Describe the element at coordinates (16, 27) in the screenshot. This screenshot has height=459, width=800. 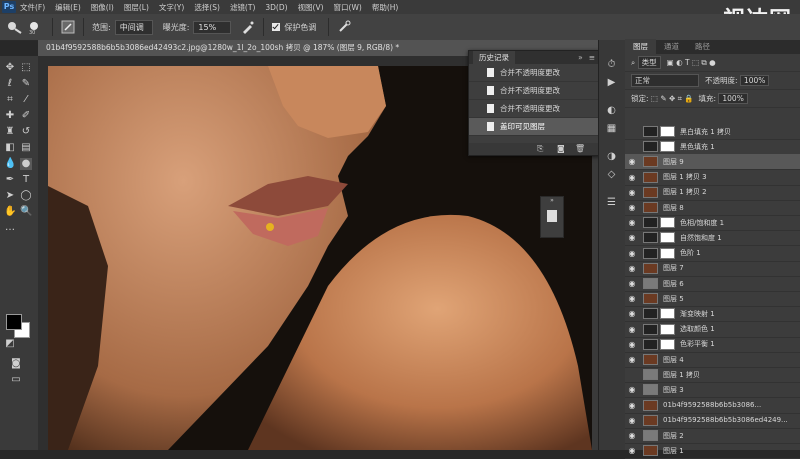
I see `dodge-tool-icon` at that location.